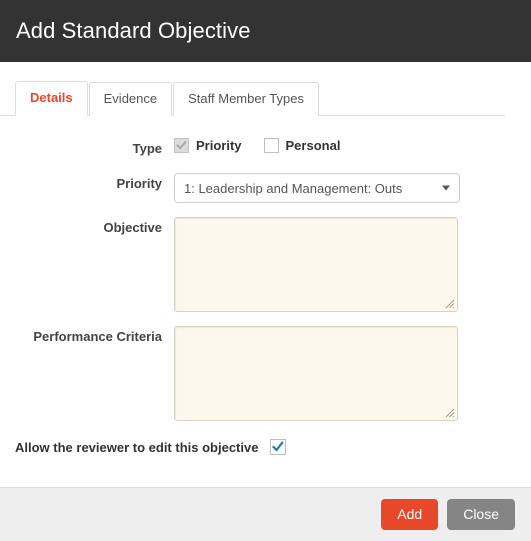 Image resolution: width=531 pixels, height=541 pixels. What do you see at coordinates (345, 145) in the screenshot?
I see `type-field: Priority Personal` at bounding box center [345, 145].